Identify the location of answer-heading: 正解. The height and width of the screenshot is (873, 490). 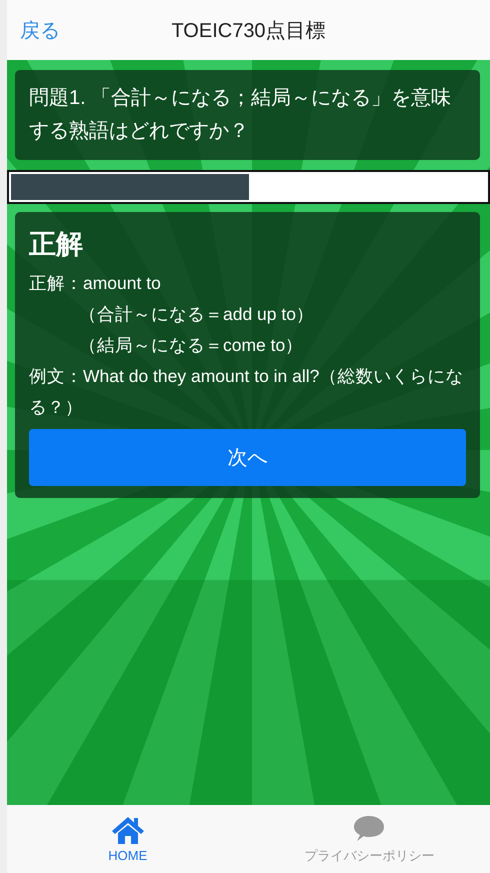
(56, 244).